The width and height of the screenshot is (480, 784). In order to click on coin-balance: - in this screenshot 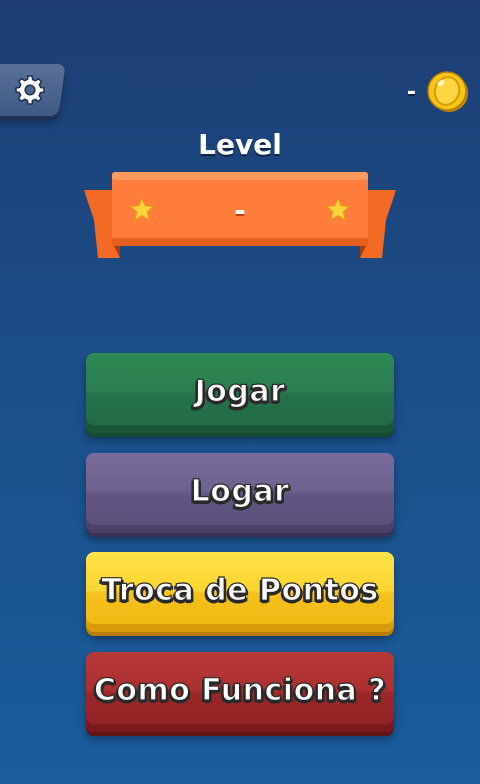, I will do `click(438, 92)`.